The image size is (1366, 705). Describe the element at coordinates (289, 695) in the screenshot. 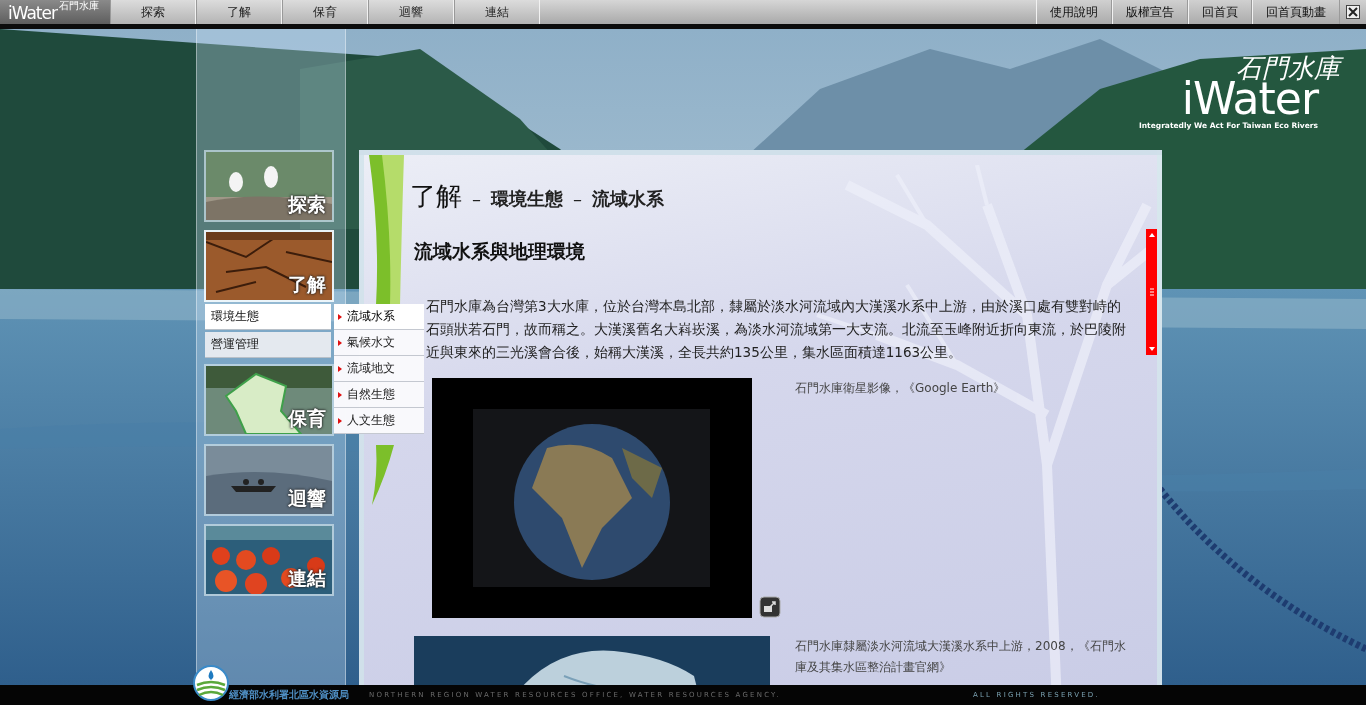

I see `agency-name: 經濟部水利署北區水資源局` at that location.